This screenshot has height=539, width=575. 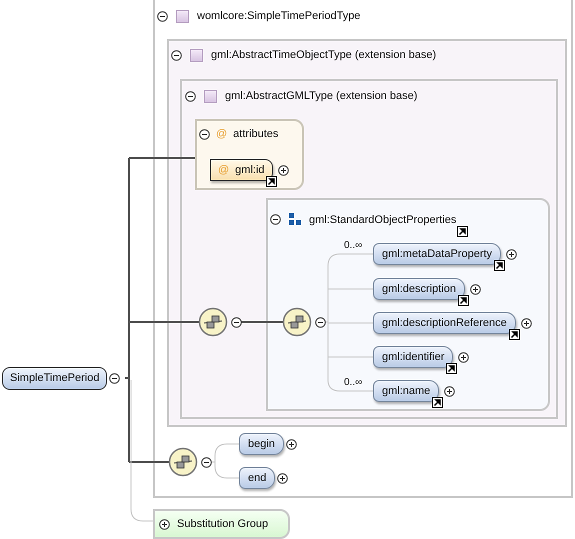 I want to click on element-node: end, so click(x=257, y=478).